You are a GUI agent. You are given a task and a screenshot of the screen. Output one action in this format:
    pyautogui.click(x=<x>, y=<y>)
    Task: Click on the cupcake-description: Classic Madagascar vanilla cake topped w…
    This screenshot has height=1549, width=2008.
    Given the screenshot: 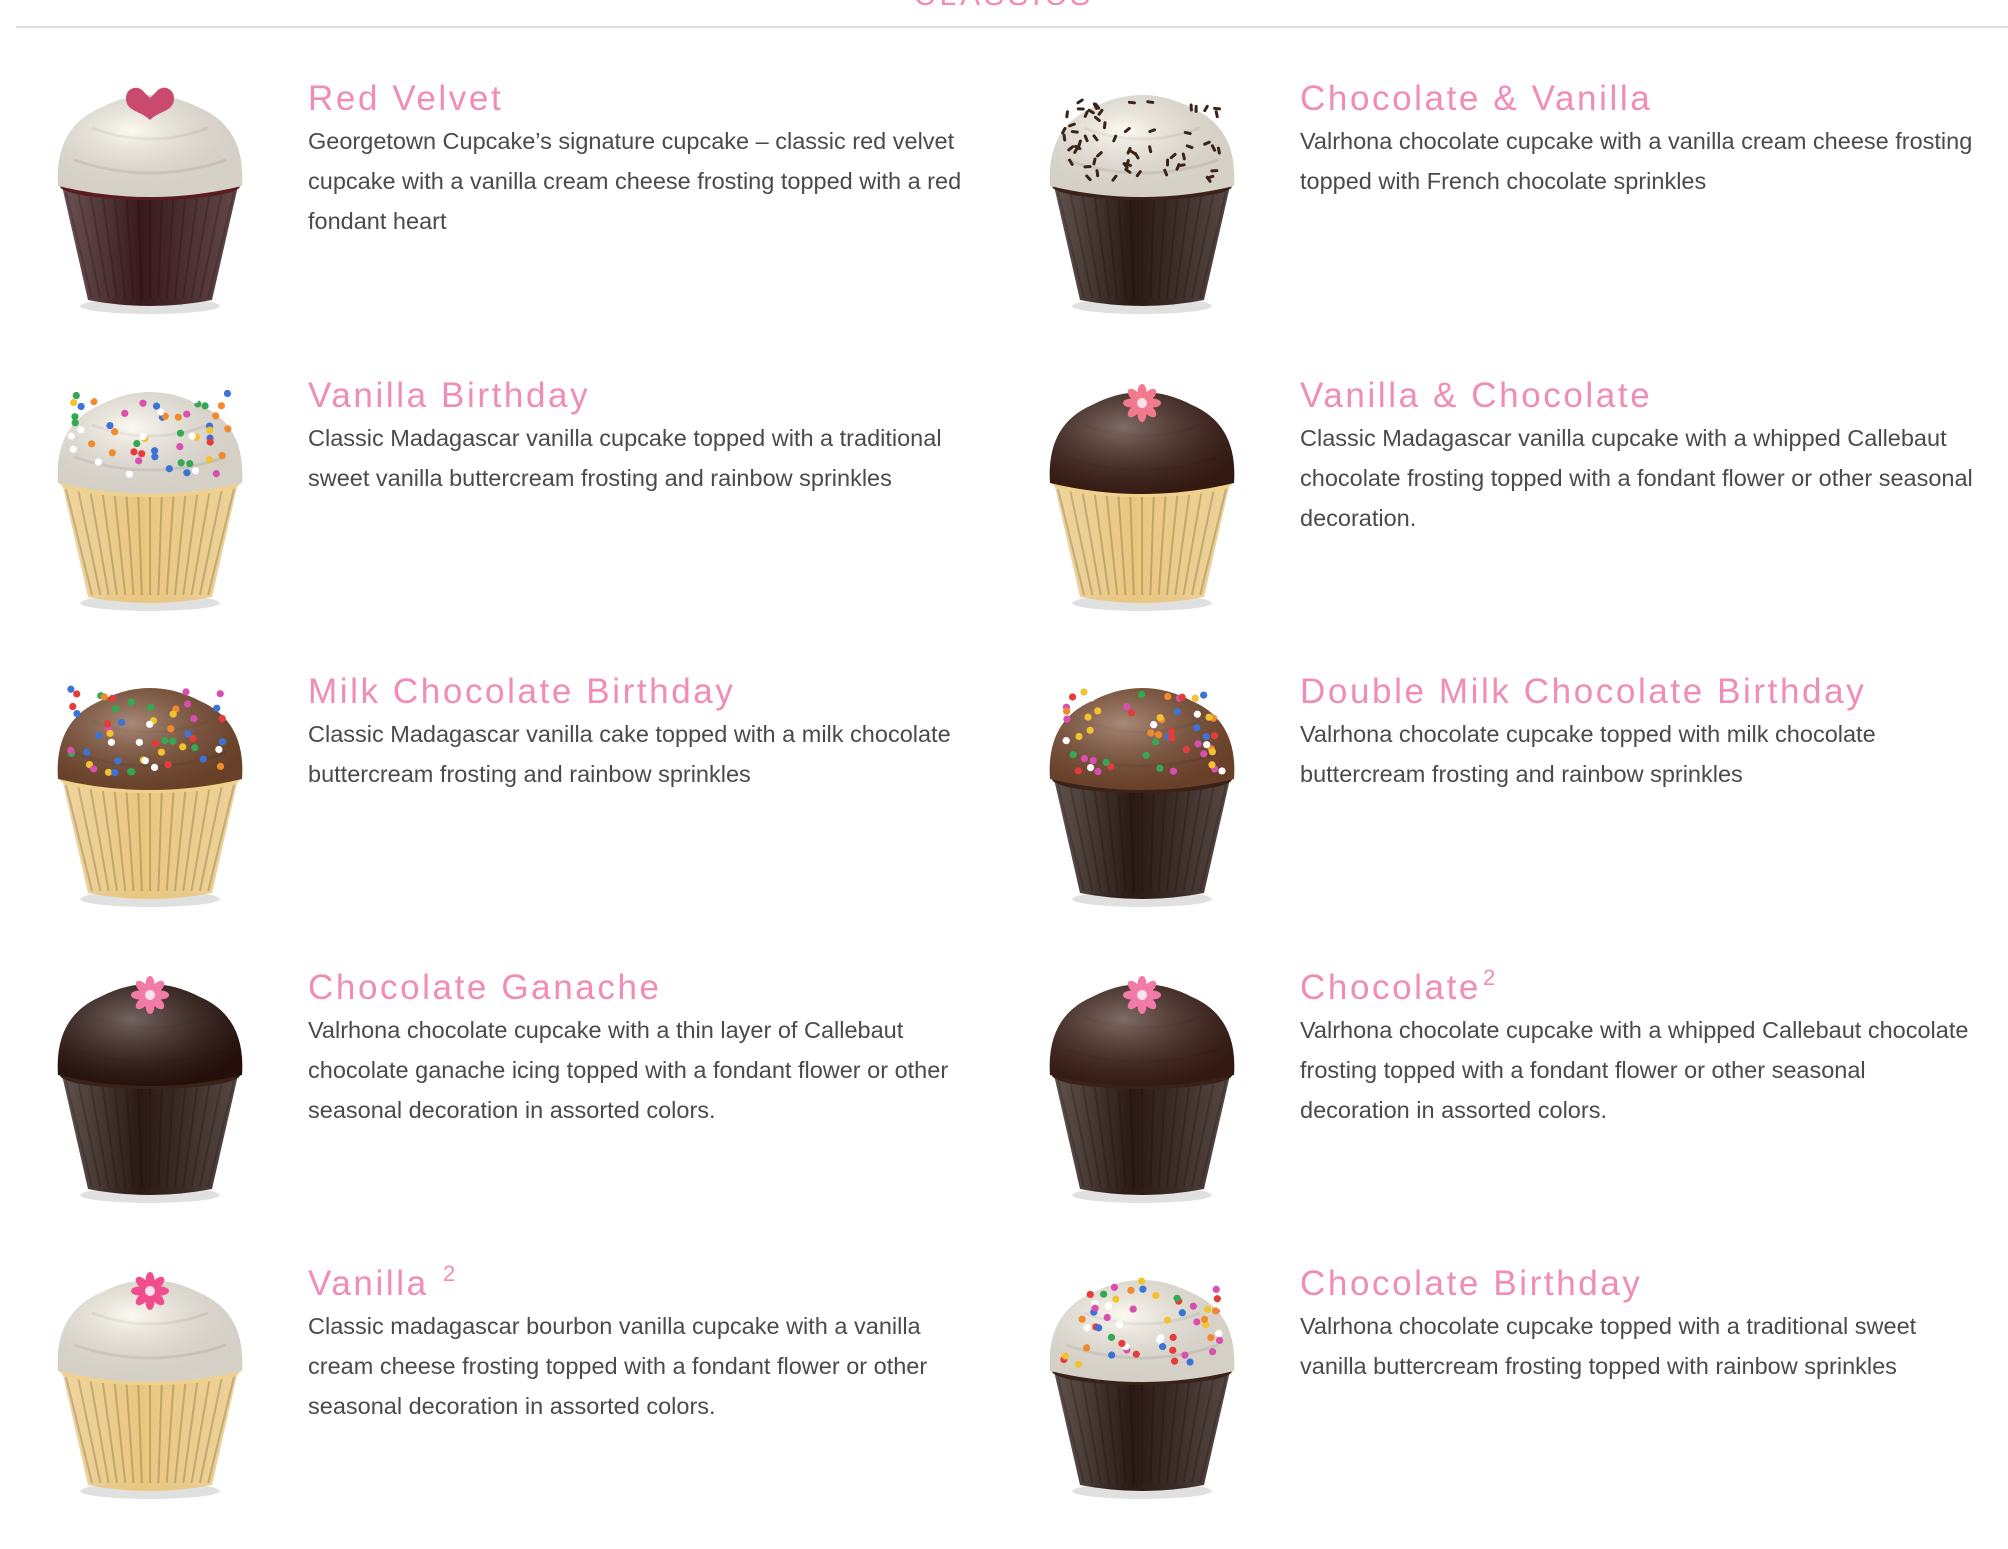 What is the action you would take?
    pyautogui.click(x=648, y=754)
    